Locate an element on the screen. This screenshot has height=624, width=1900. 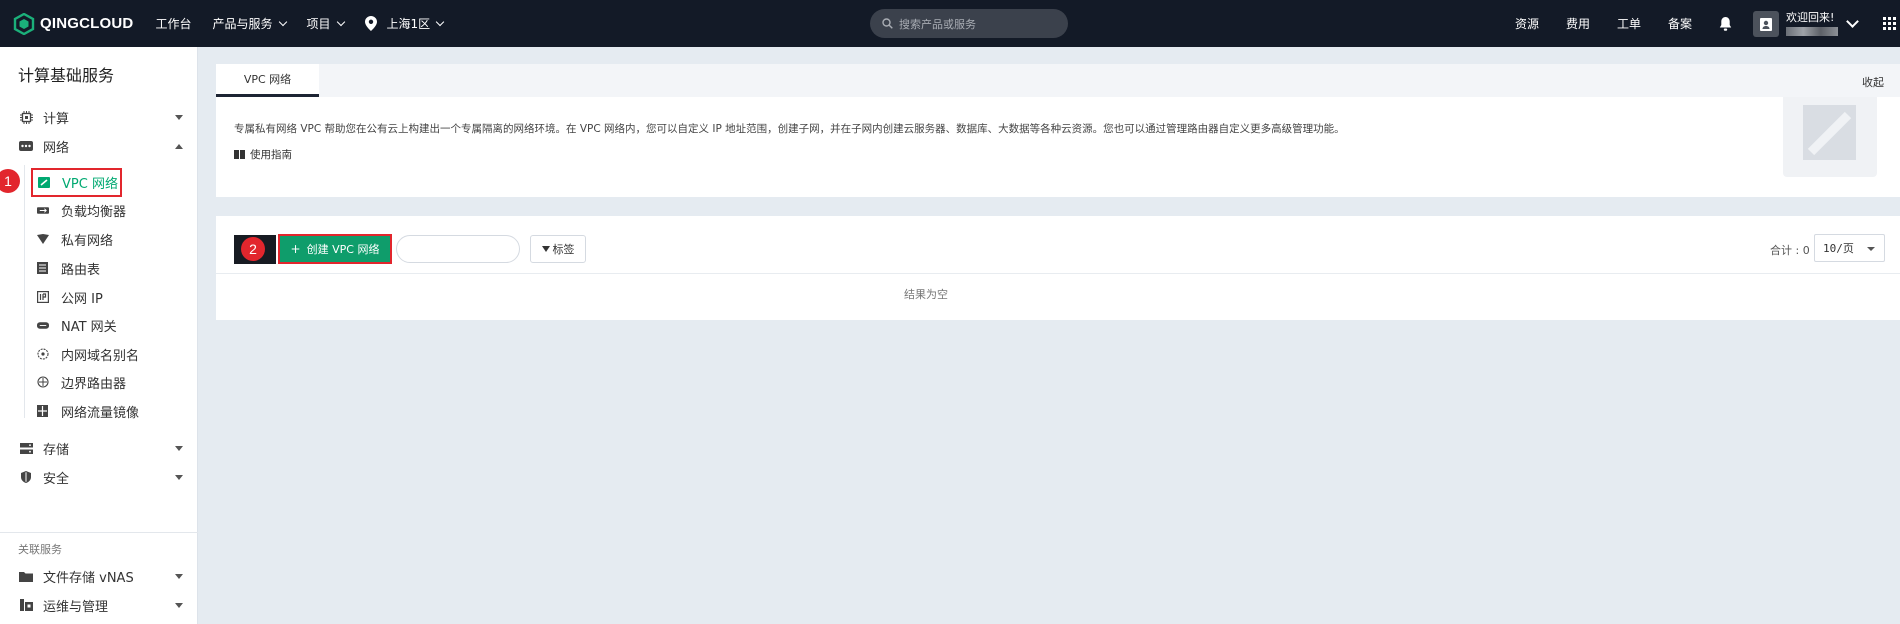
sidebar-item-label: 边界路由器 is located at coordinates (94, 384).